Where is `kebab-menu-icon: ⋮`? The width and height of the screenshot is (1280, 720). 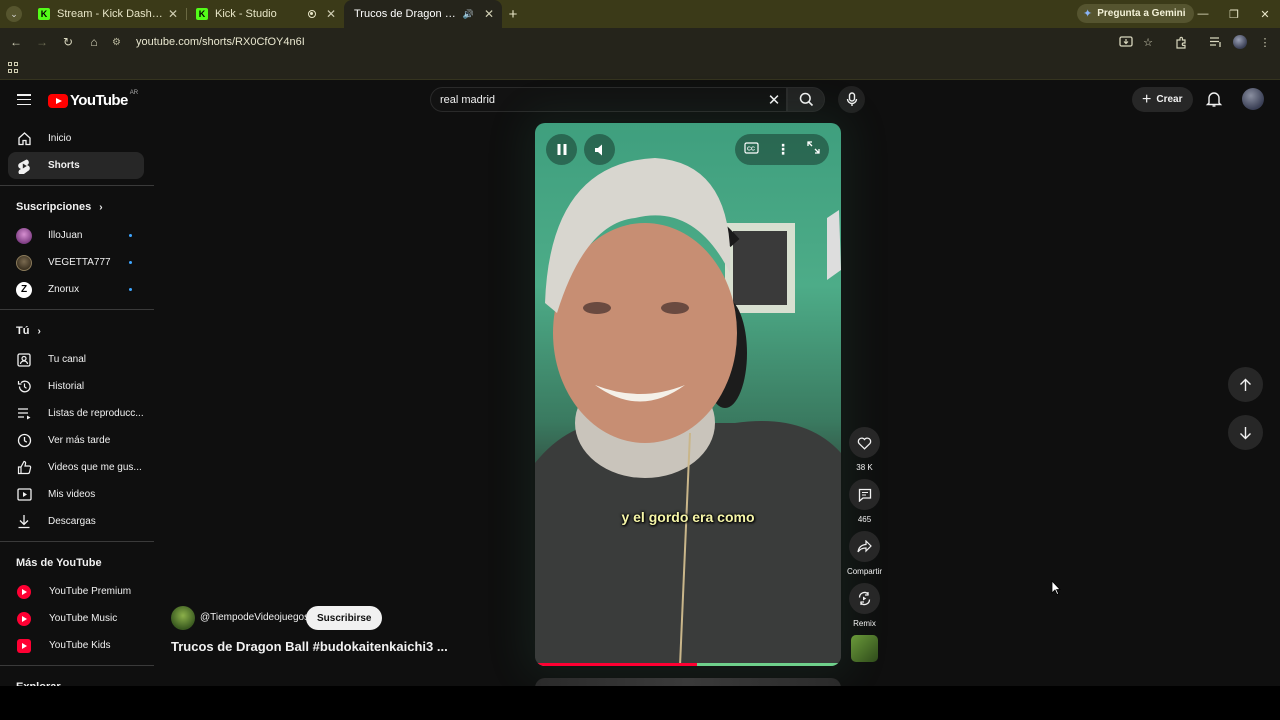
kebab-menu-icon: ⋮ is located at coordinates (1265, 42).